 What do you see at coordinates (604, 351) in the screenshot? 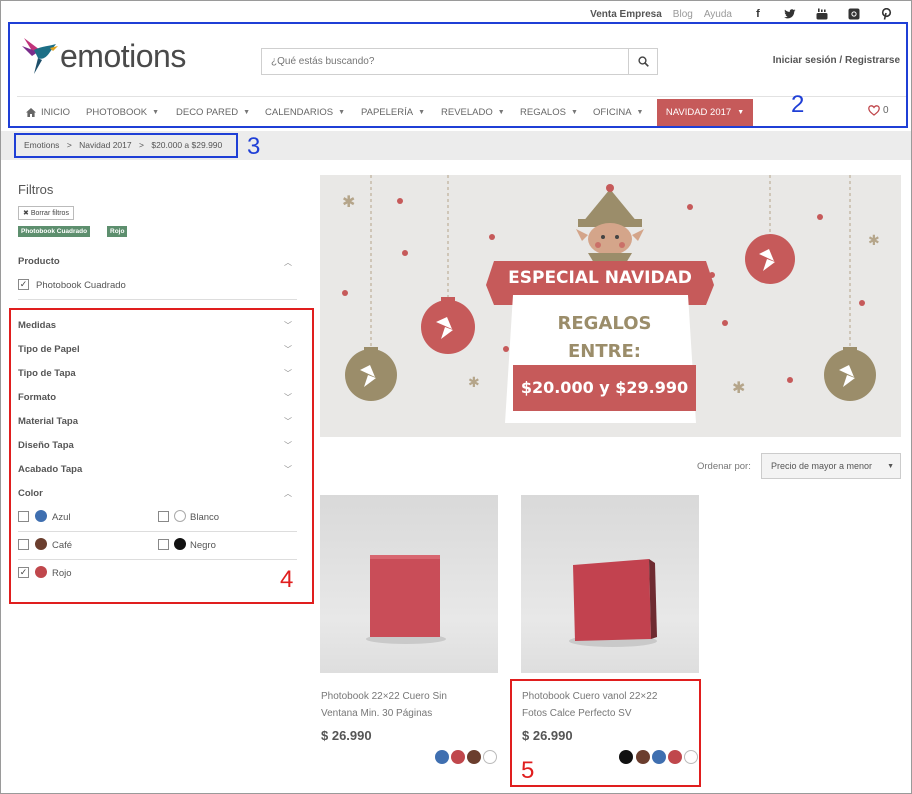
I see `banner-line-2: ENTRE:` at bounding box center [604, 351].